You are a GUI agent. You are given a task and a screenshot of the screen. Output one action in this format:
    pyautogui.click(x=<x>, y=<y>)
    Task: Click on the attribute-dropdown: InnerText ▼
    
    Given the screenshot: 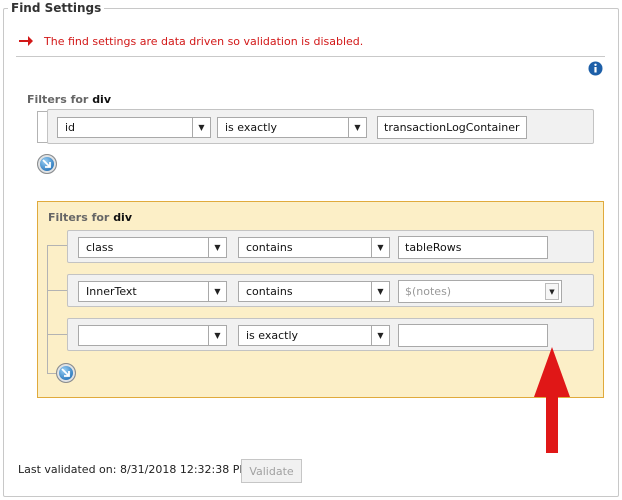 What is the action you would take?
    pyautogui.click(x=152, y=291)
    